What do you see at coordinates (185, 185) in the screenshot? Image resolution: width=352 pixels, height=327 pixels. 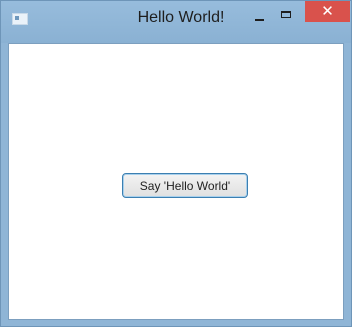 I see `say-hello-button: Say 'Hello World'` at bounding box center [185, 185].